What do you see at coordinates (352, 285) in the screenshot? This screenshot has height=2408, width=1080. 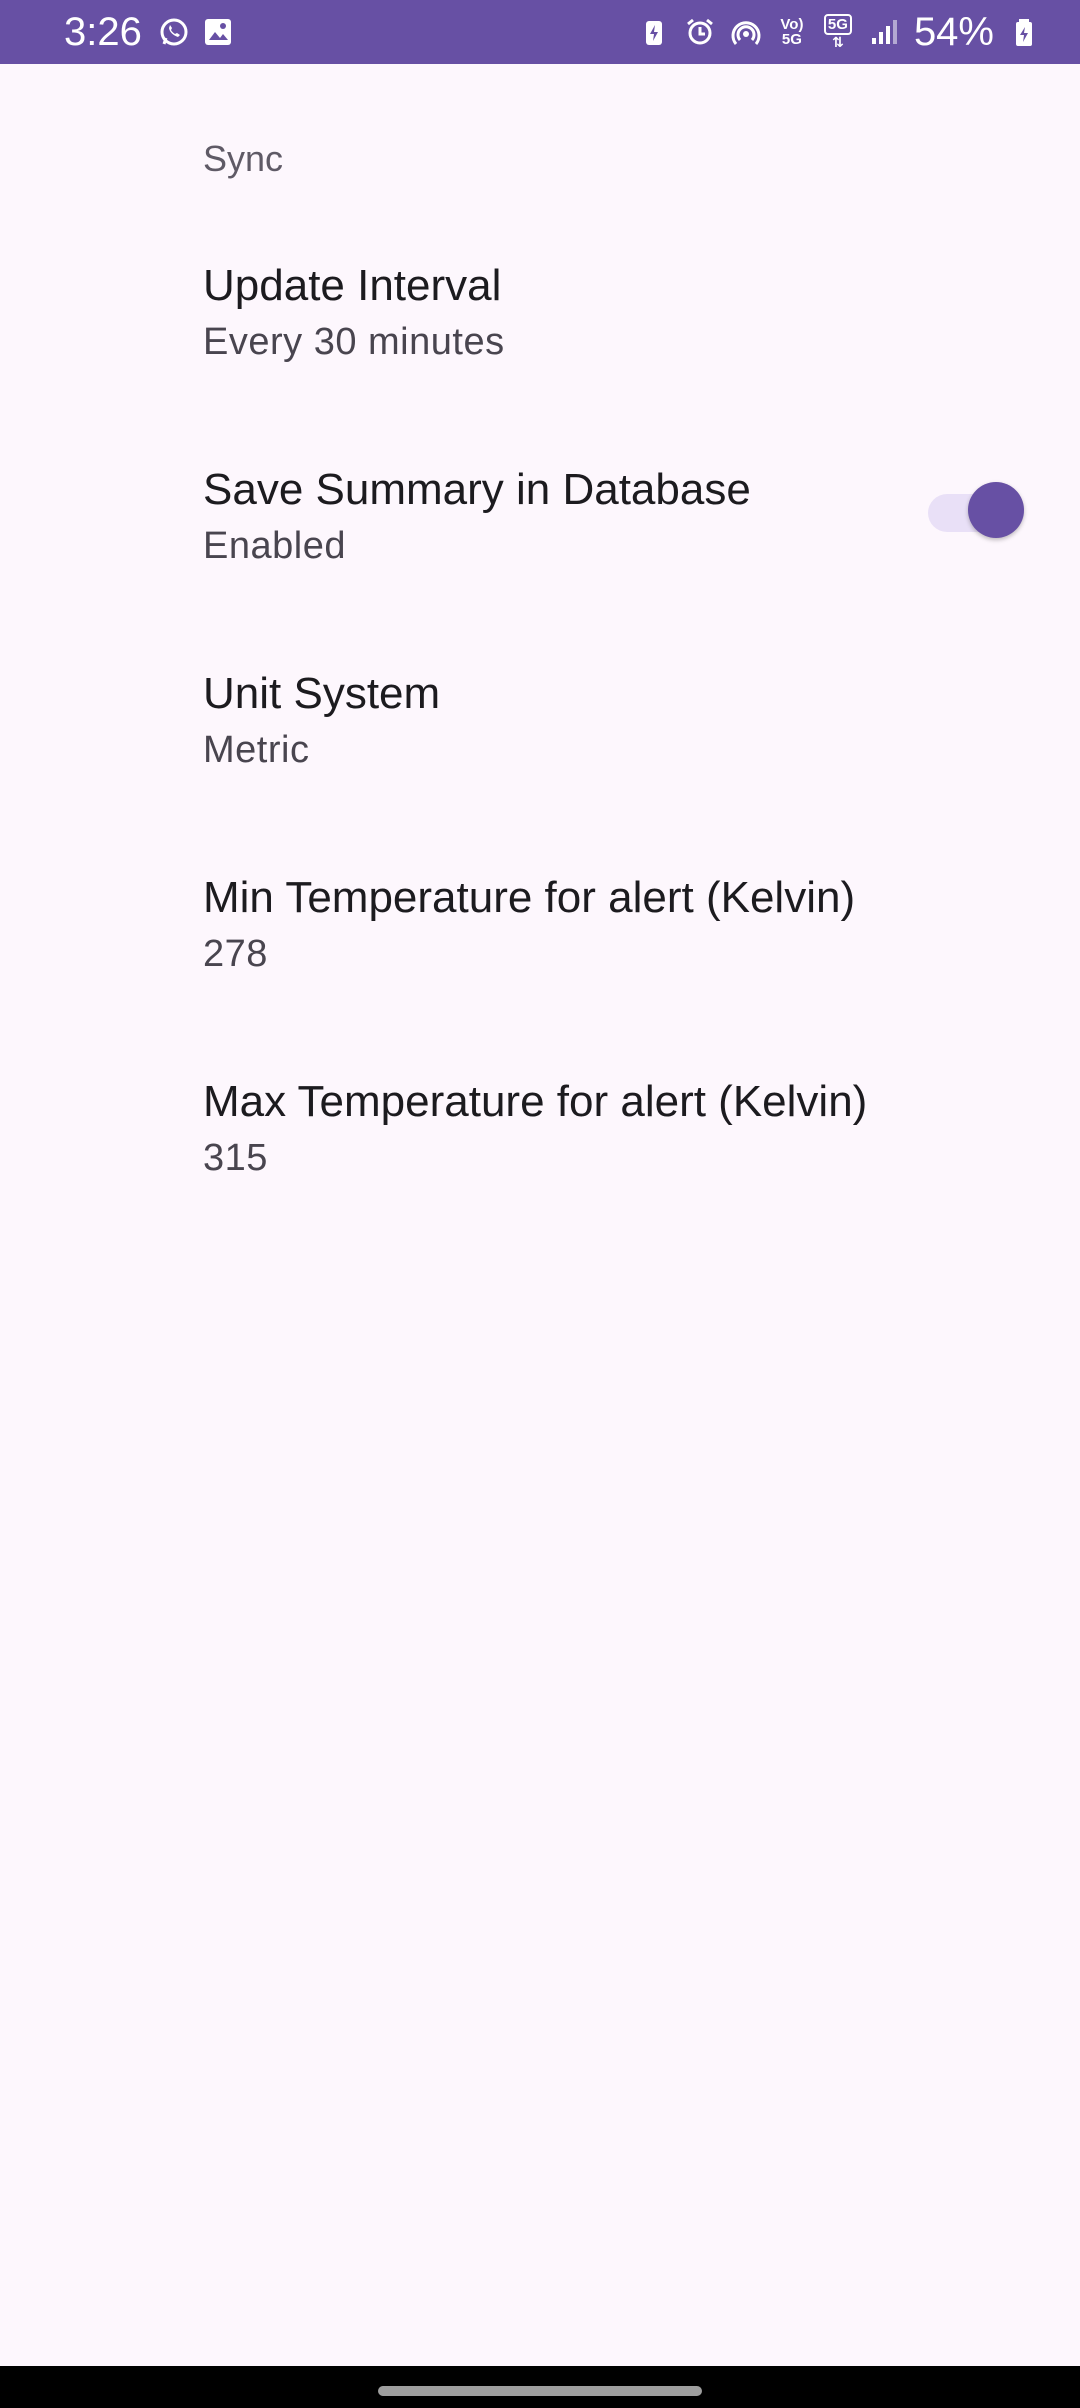 I see `pref-title: Update Interval` at bounding box center [352, 285].